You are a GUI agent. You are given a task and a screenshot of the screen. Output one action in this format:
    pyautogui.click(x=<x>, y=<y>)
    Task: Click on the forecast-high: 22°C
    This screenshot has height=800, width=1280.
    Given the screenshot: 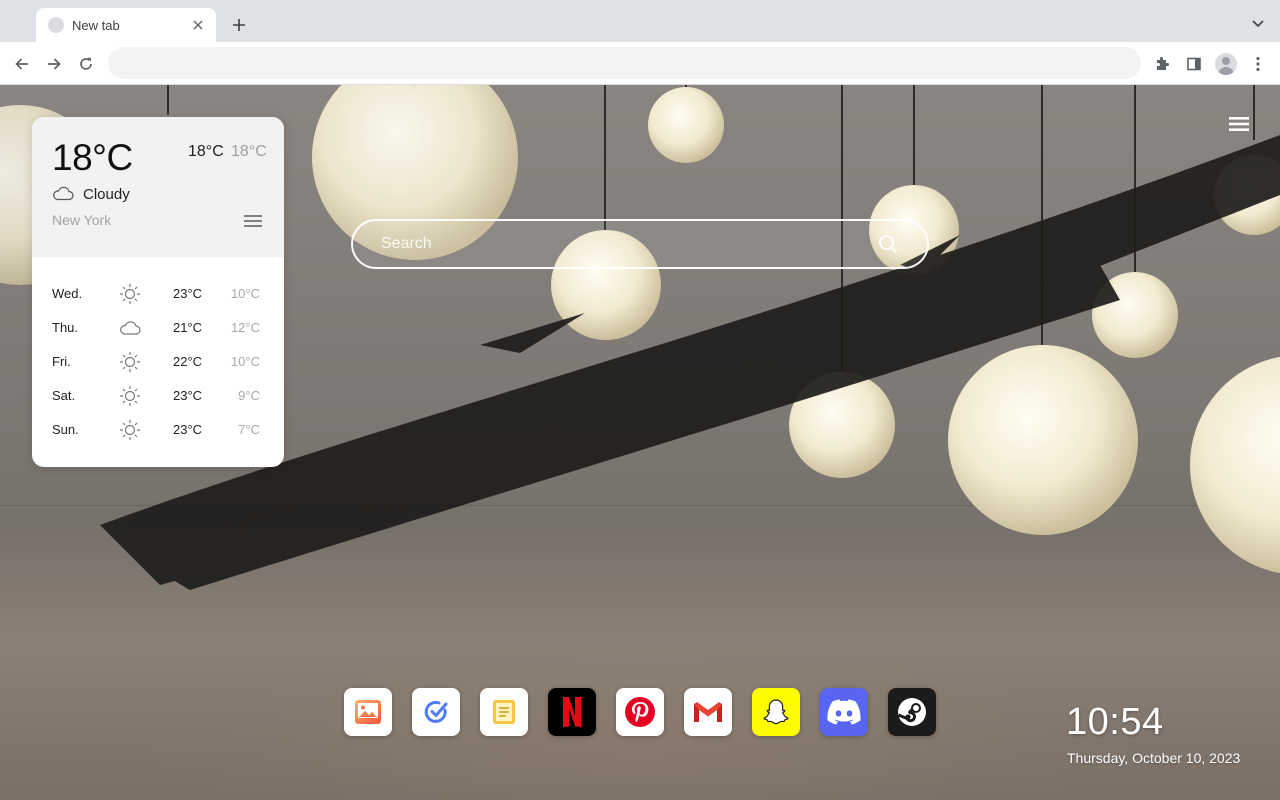 What is the action you would take?
    pyautogui.click(x=188, y=361)
    